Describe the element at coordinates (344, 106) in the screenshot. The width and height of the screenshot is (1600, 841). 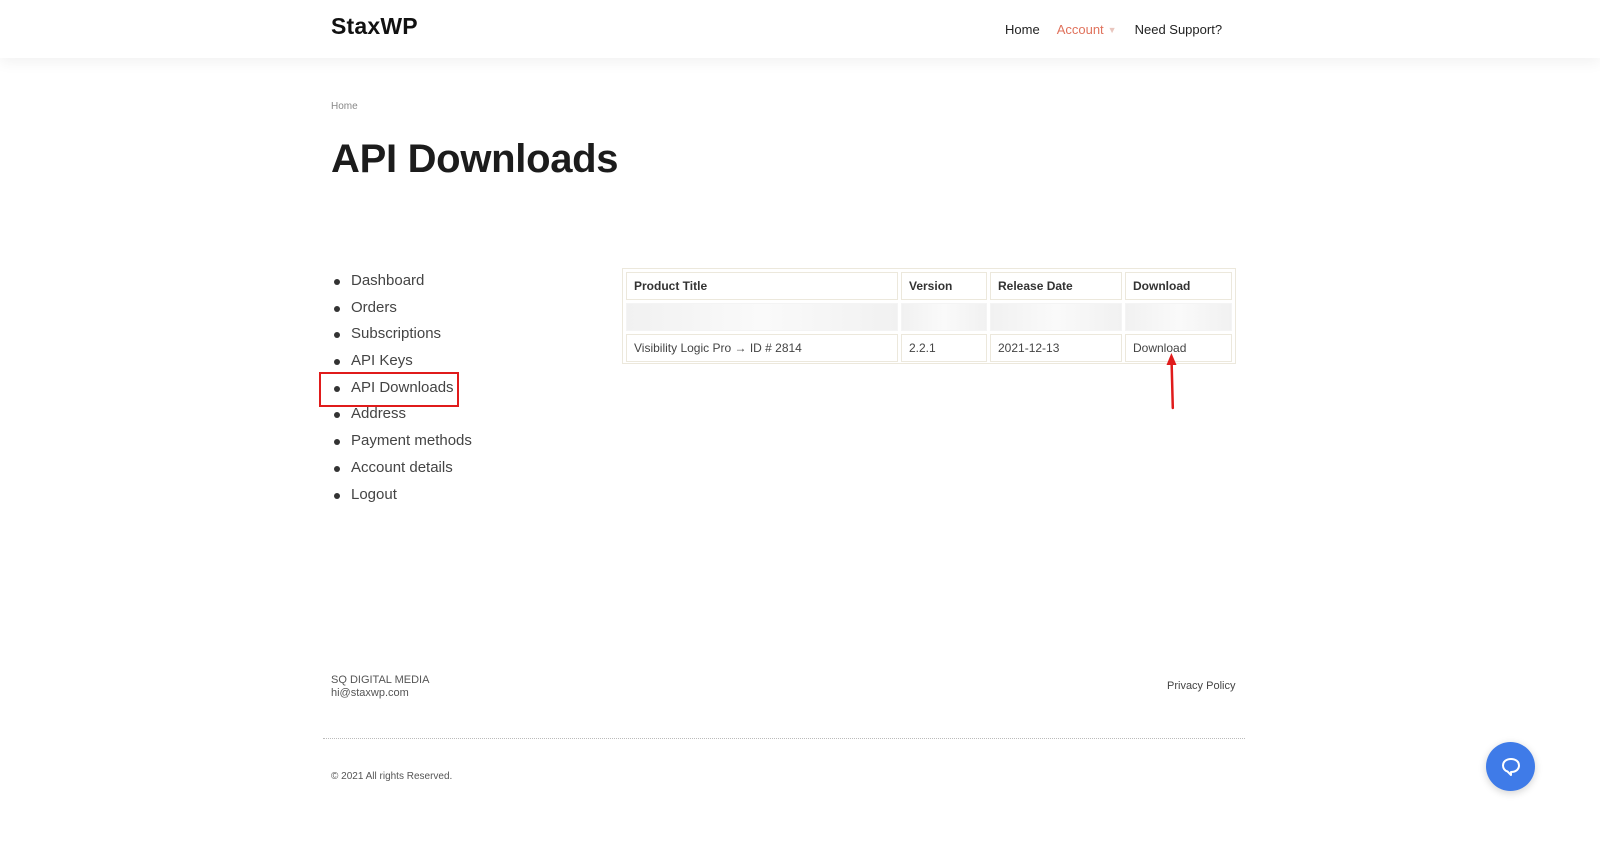
I see `breadcrumb: Home` at that location.